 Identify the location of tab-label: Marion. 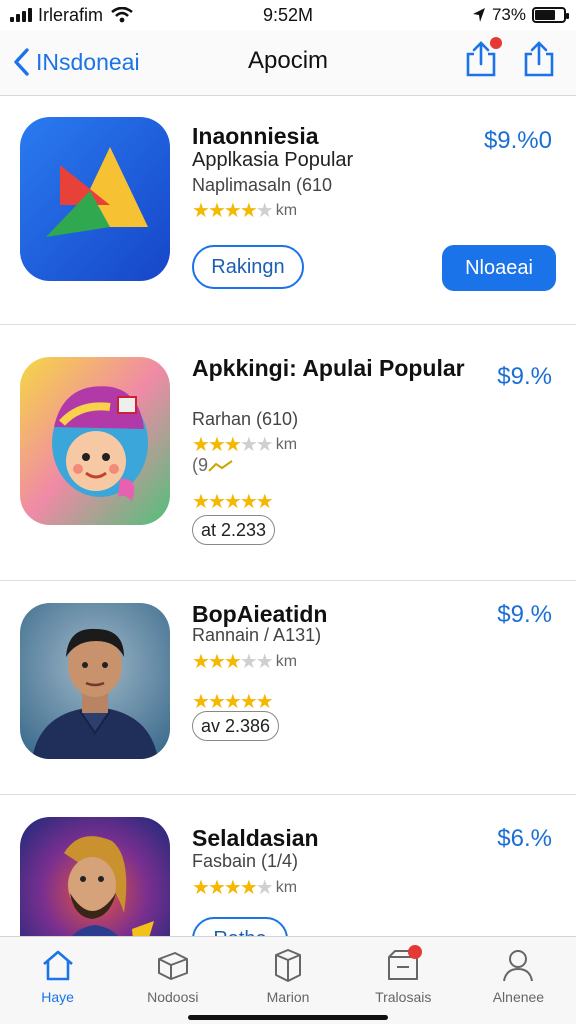
(288, 997).